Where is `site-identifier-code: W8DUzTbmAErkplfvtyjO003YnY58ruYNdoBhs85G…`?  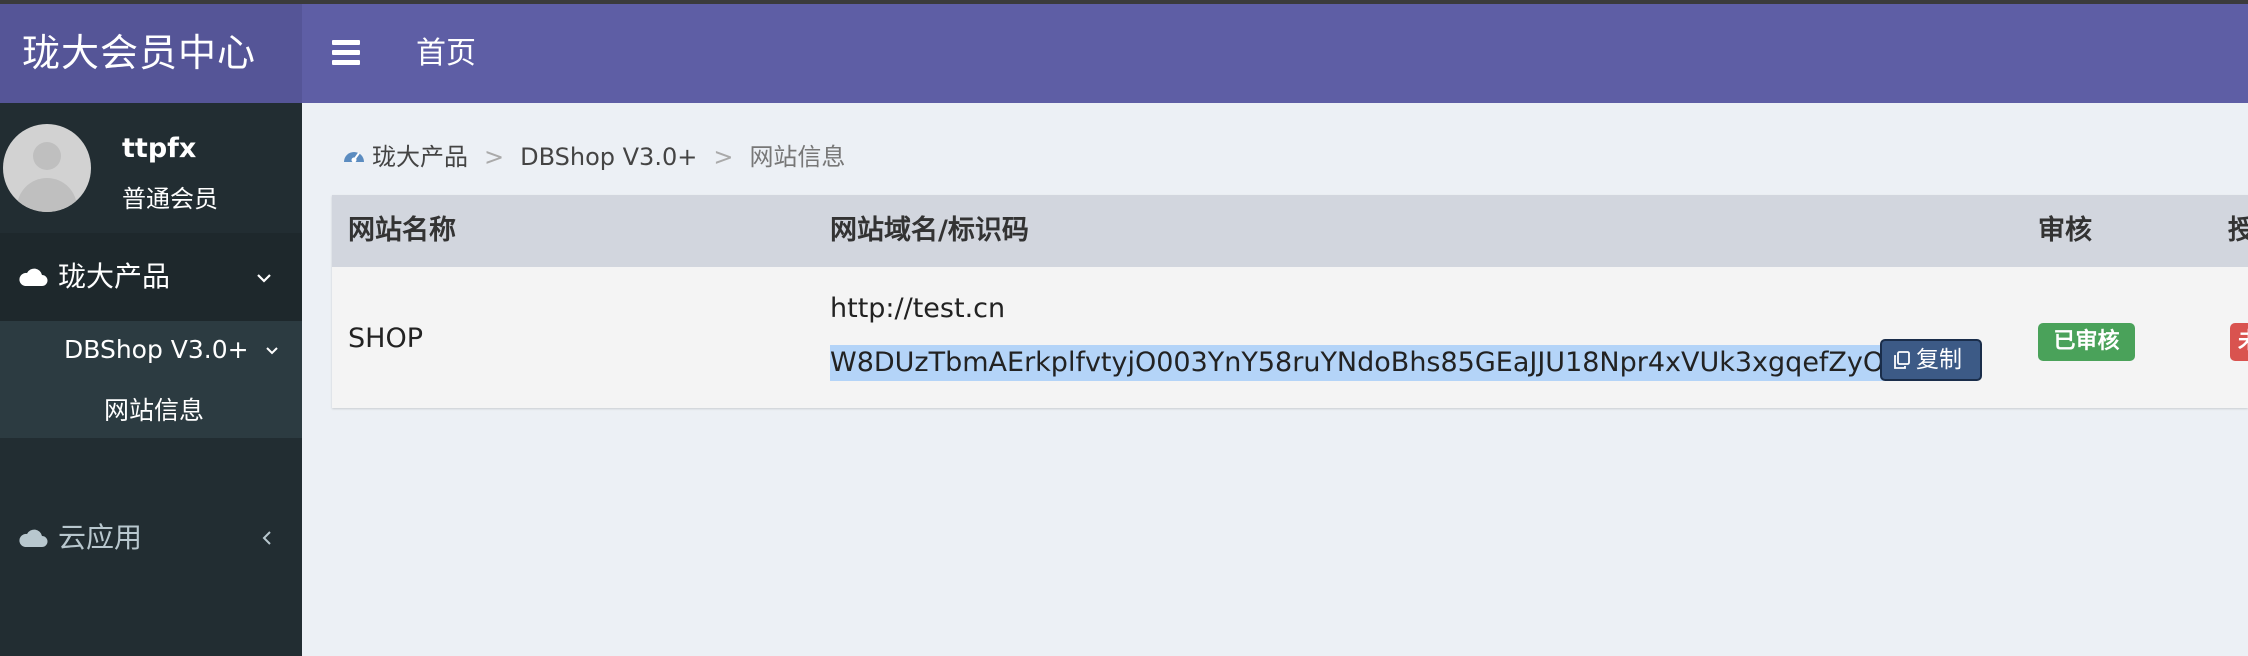 site-identifier-code: W8DUzTbmAErkplfvtyjO003YnY58ruYNdoBhs85G… is located at coordinates (1357, 363).